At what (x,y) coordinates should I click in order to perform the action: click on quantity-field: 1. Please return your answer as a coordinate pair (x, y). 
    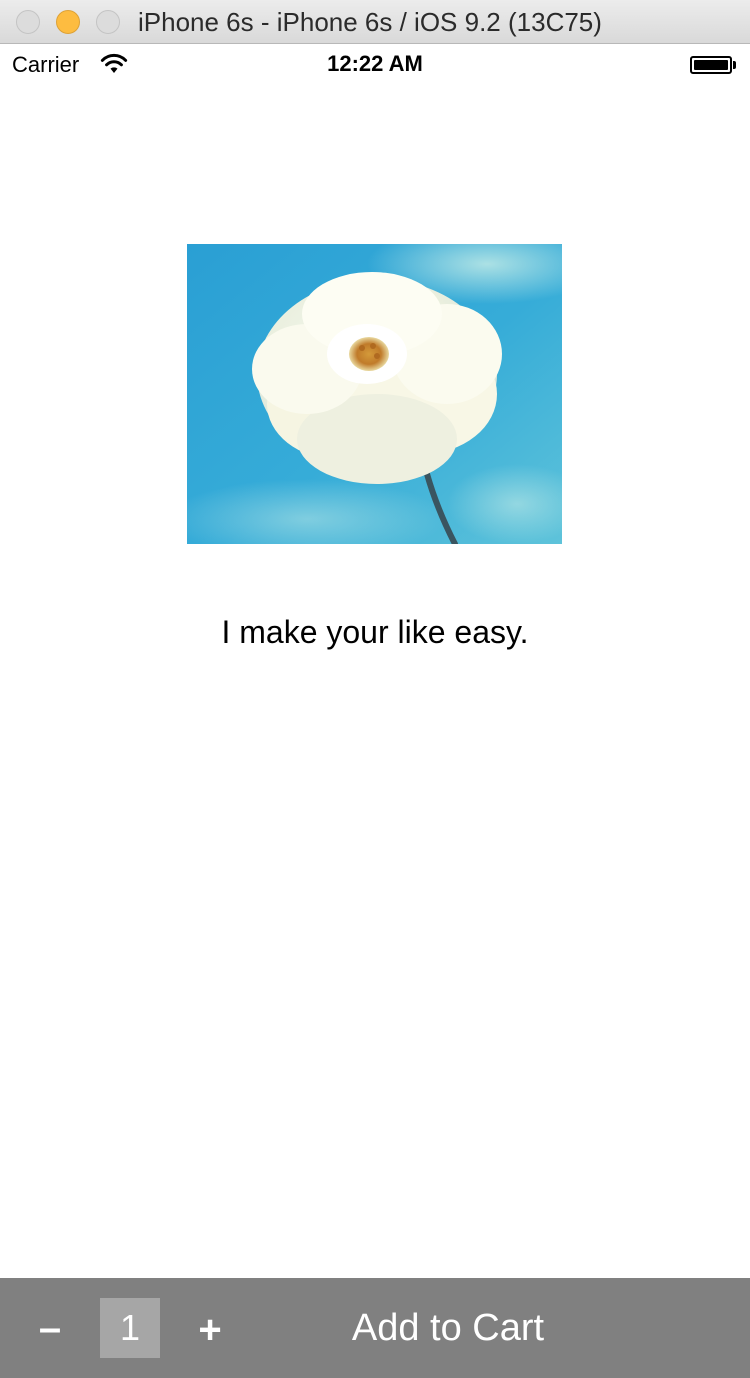
    Looking at the image, I should click on (130, 1328).